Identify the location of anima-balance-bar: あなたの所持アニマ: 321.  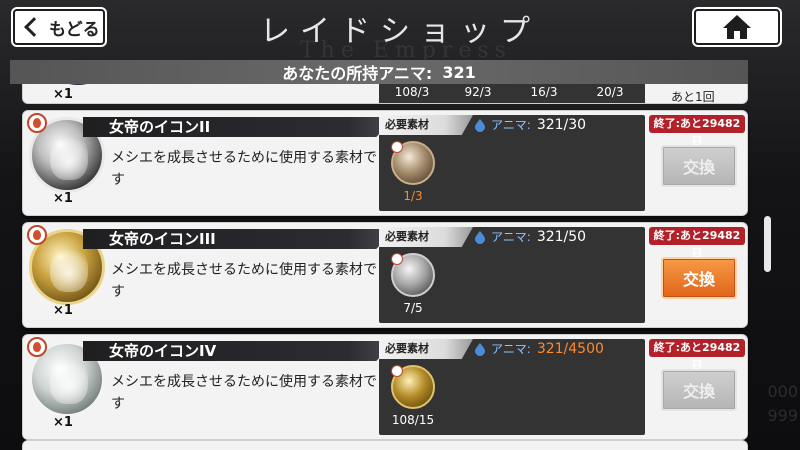
(379, 72).